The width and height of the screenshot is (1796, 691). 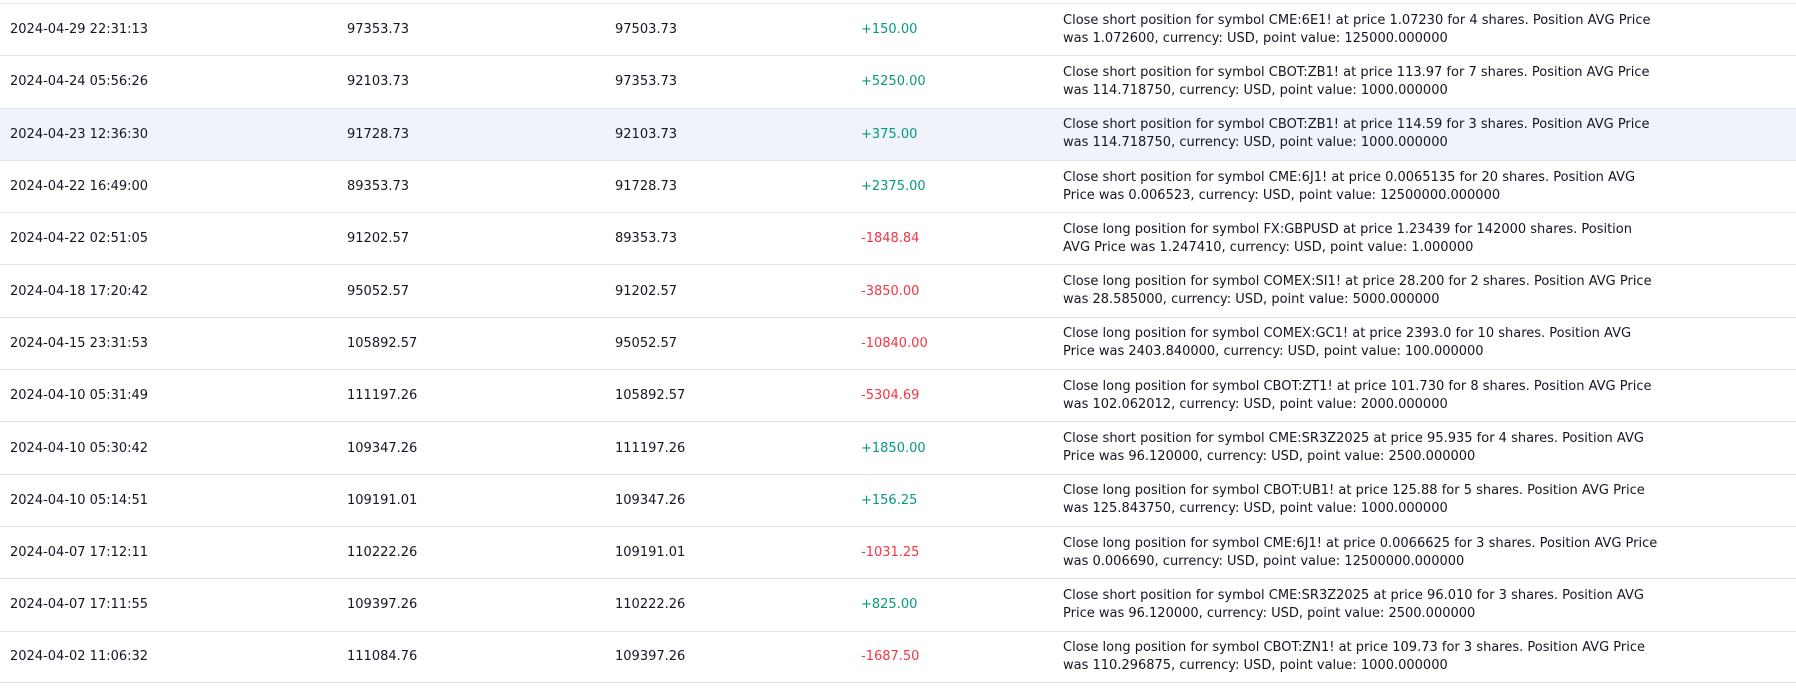 I want to click on pnl-cell: +2375.00, so click(x=893, y=187).